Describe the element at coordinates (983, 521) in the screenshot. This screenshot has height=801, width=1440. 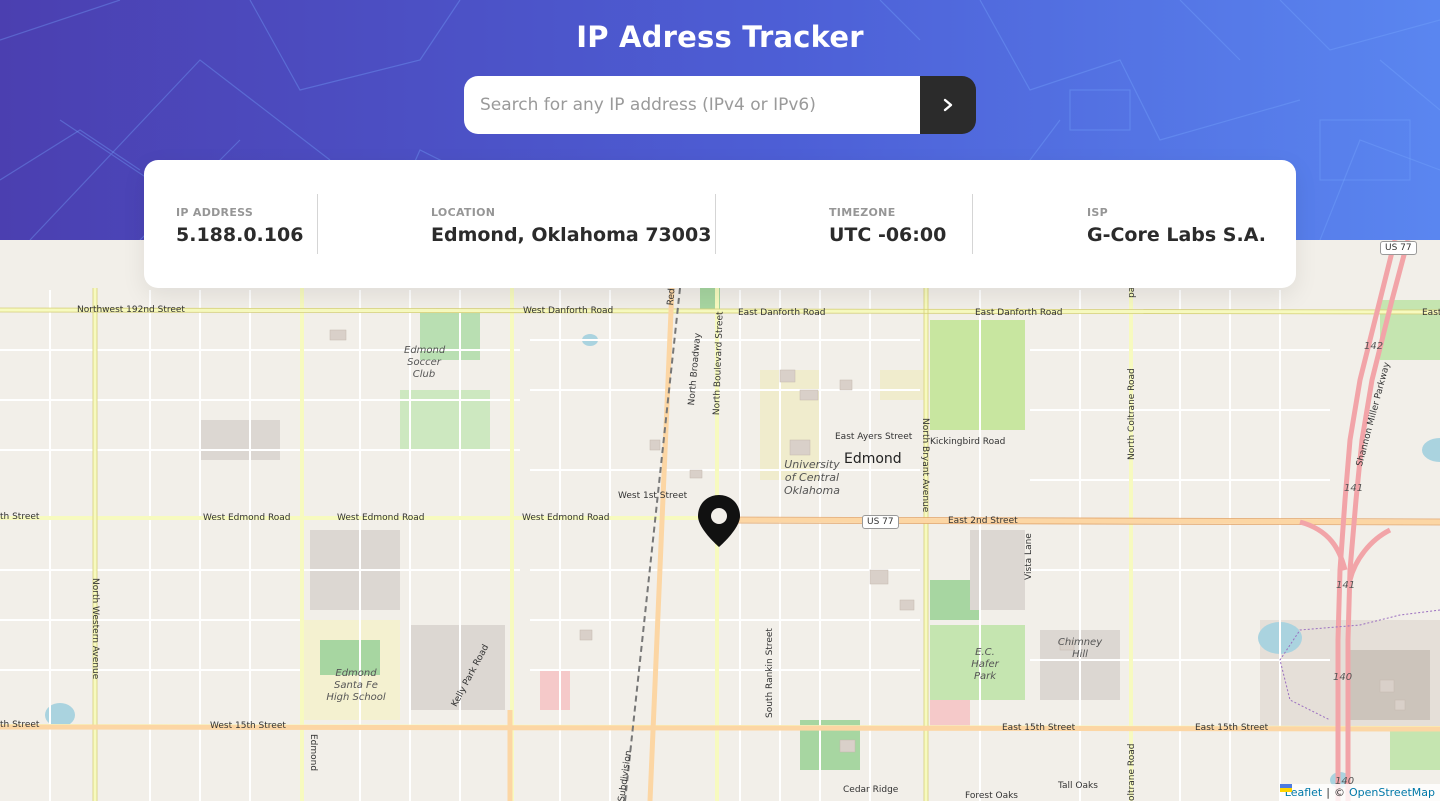
I see `road-label: East 2nd Street` at that location.